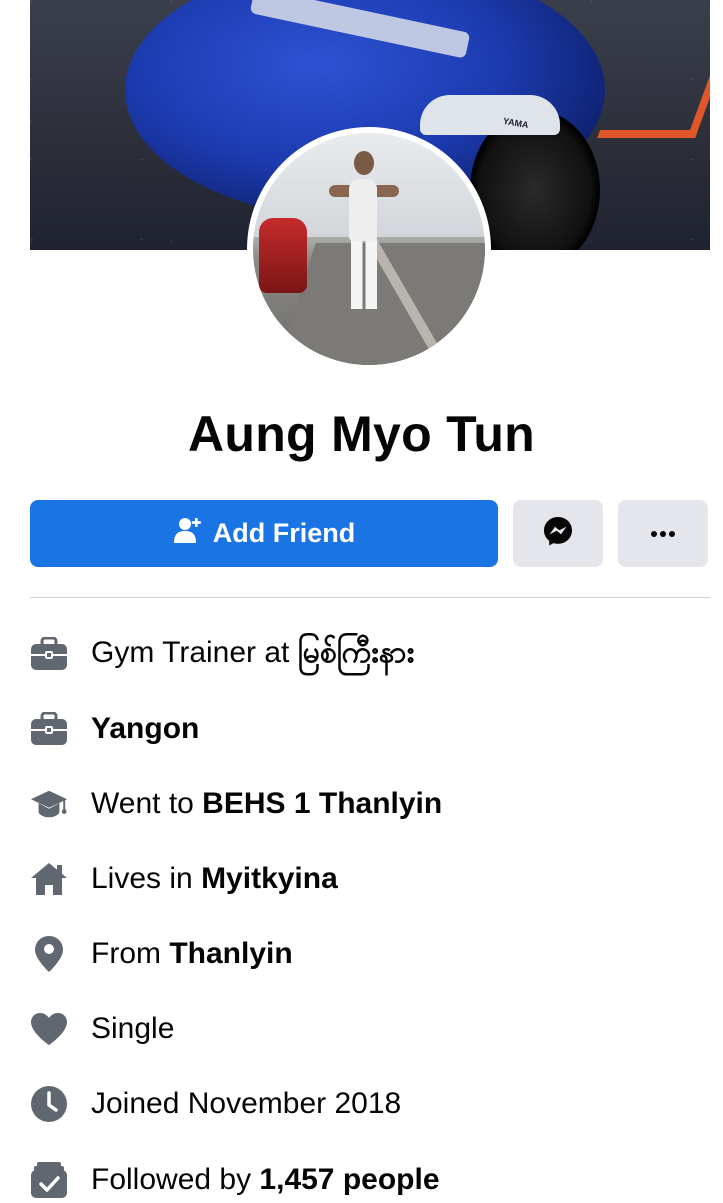 This screenshot has width=723, height=1203. I want to click on profile-name: Aung Myo Tun, so click(361, 434).